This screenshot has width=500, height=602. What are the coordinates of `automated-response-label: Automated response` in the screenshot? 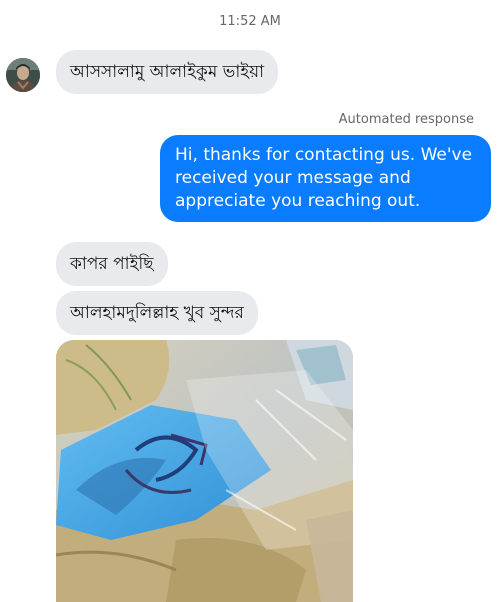 It's located at (406, 119).